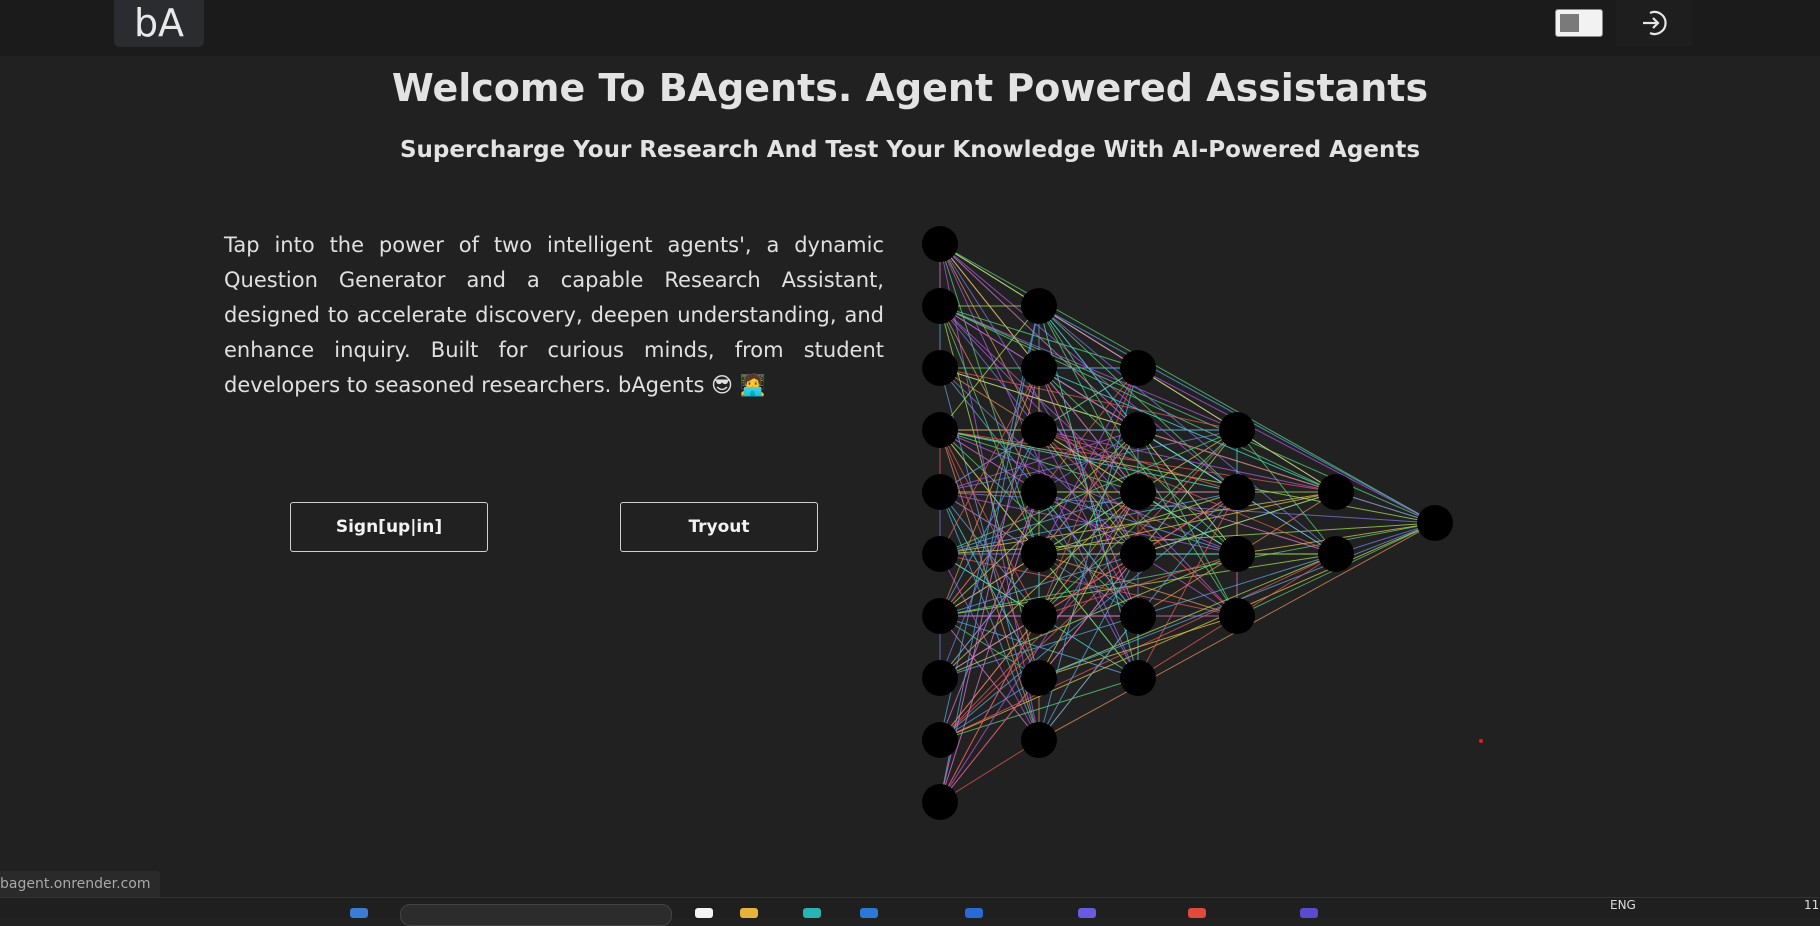 This screenshot has height=926, width=1820. What do you see at coordinates (1623, 905) in the screenshot?
I see `language-indicator: ENG` at bounding box center [1623, 905].